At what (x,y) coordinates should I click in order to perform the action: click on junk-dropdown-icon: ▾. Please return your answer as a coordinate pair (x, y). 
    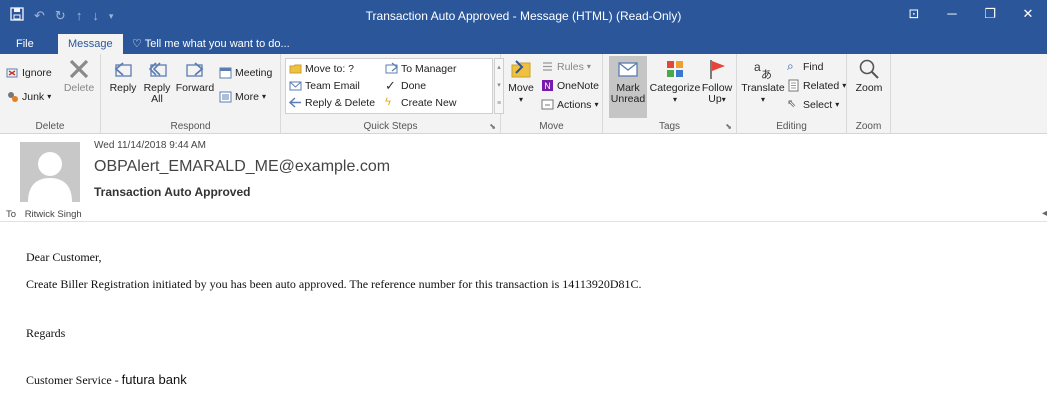
    Looking at the image, I should click on (49, 96).